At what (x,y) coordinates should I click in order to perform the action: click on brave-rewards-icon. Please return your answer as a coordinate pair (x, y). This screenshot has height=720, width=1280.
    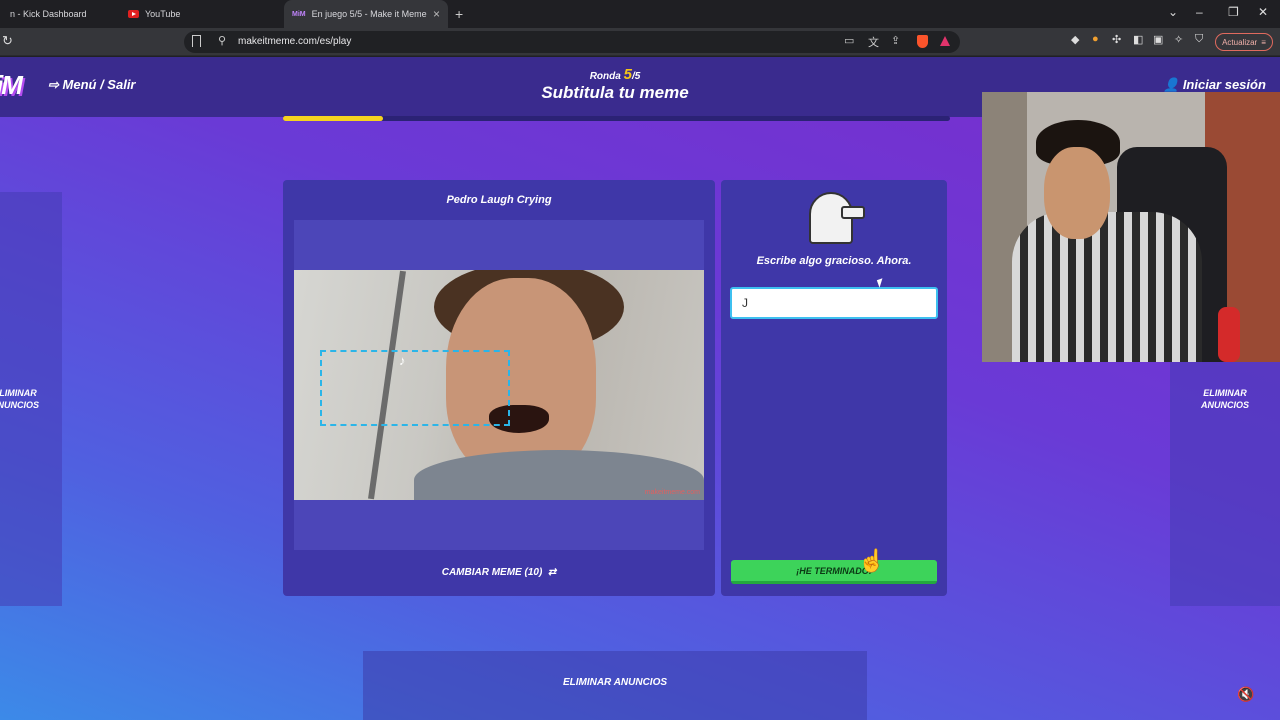
    Looking at the image, I should click on (945, 41).